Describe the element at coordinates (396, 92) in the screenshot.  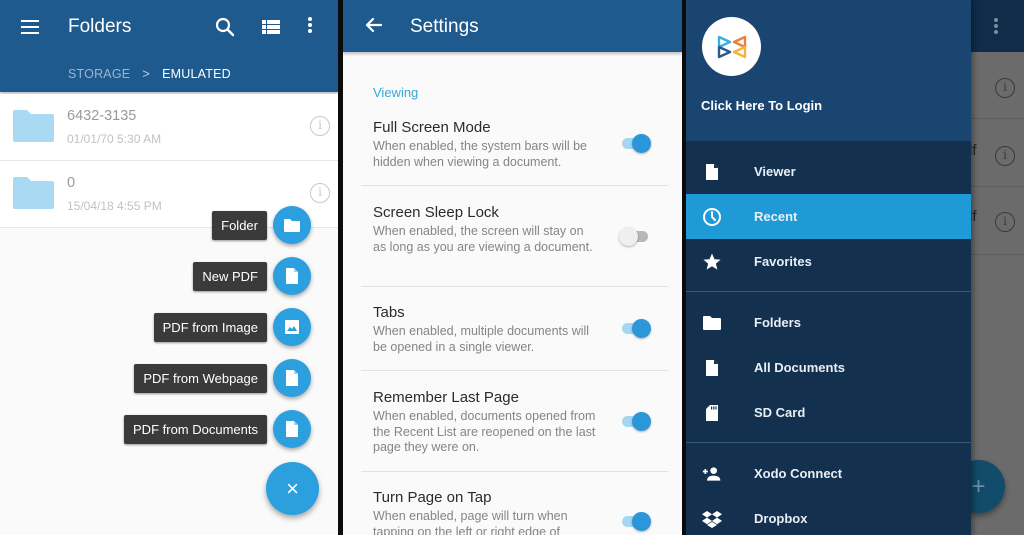
I see `section-header-viewing: Viewing` at that location.